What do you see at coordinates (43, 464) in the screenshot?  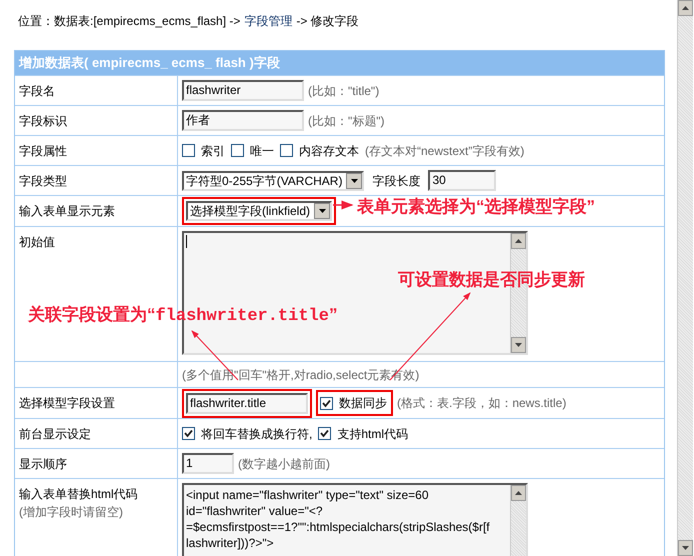 I see `field-label: 显示顺序` at bounding box center [43, 464].